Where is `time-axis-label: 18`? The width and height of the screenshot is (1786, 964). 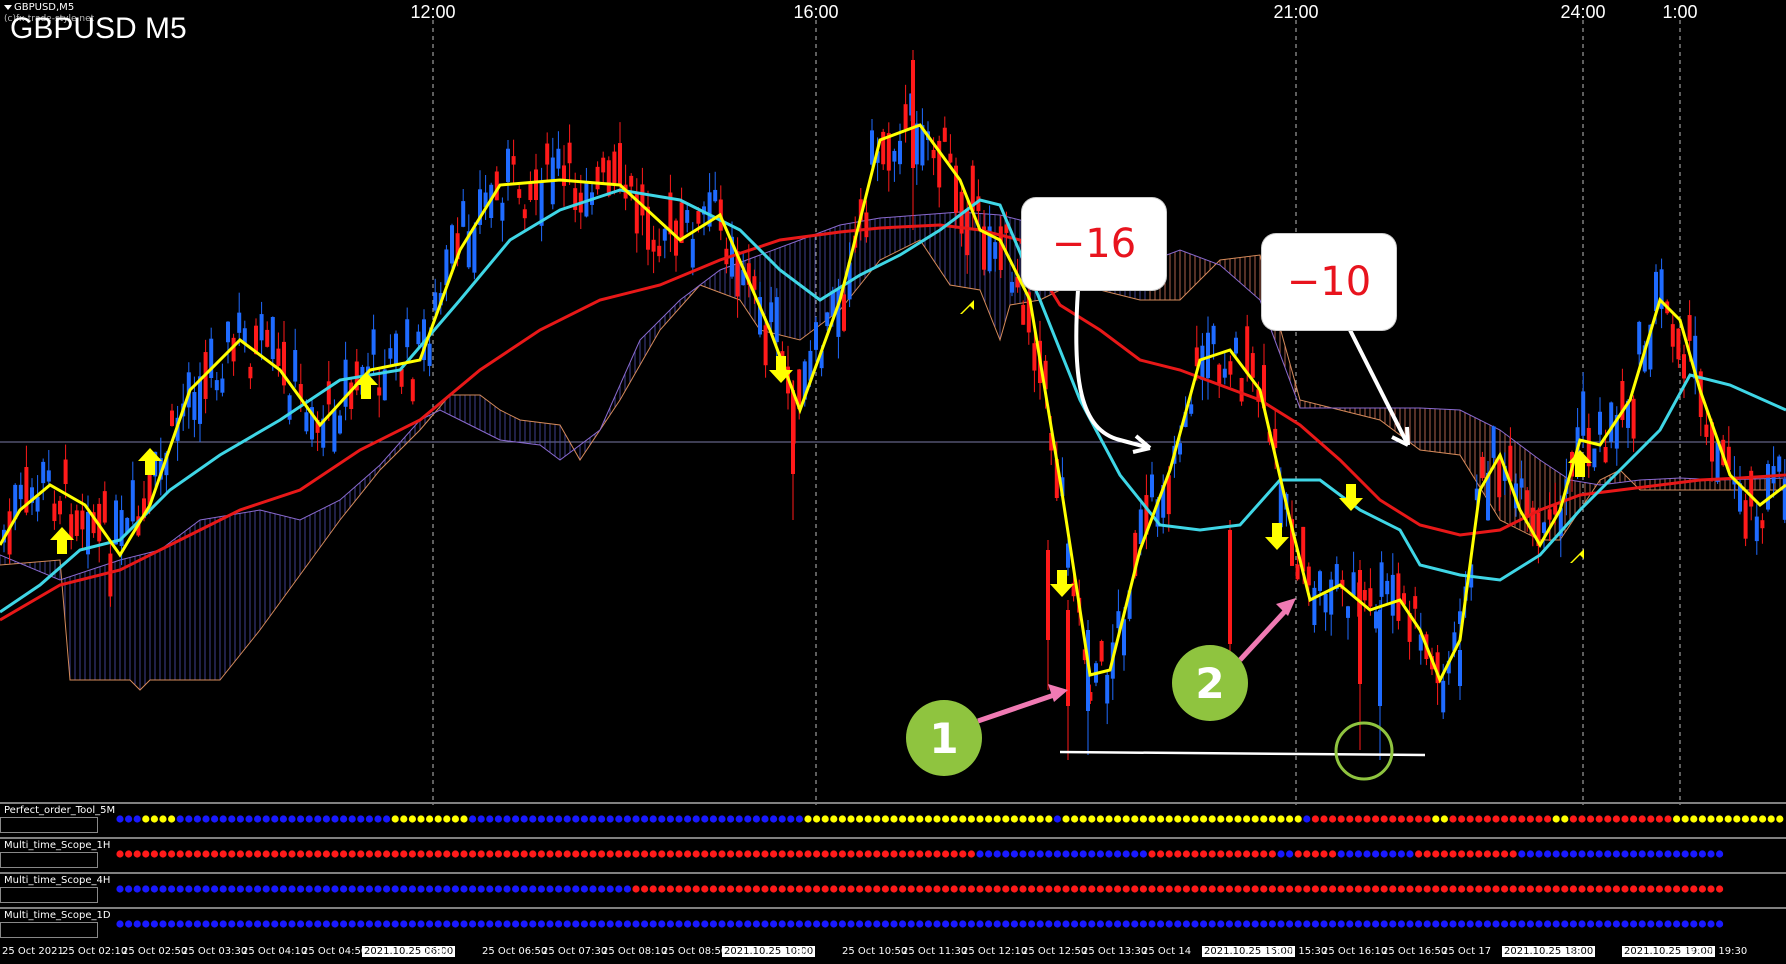
time-axis-label: 18 is located at coordinates (1568, 951).